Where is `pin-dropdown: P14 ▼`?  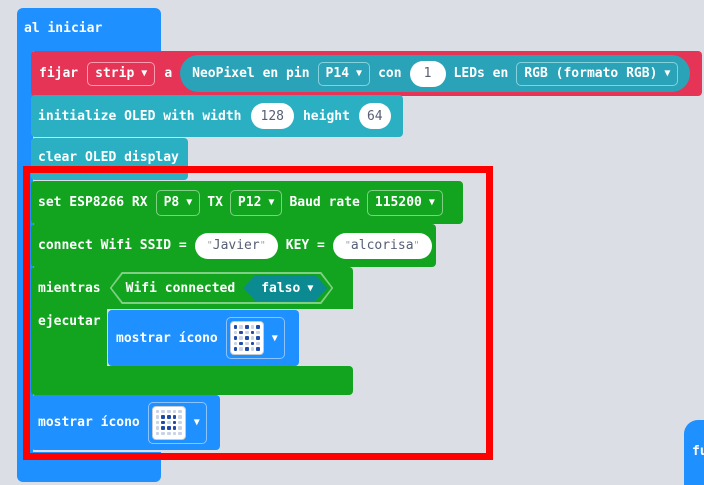
pin-dropdown: P14 ▼ is located at coordinates (344, 73).